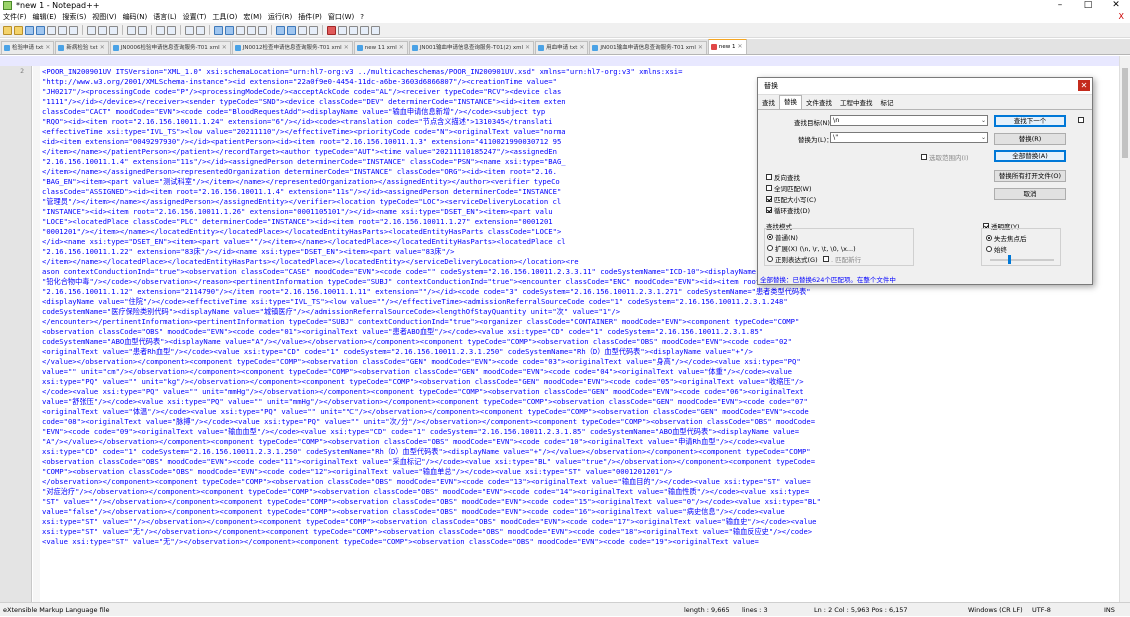 The image size is (1130, 617). I want to click on replace-input: \" ⌄, so click(909, 137).